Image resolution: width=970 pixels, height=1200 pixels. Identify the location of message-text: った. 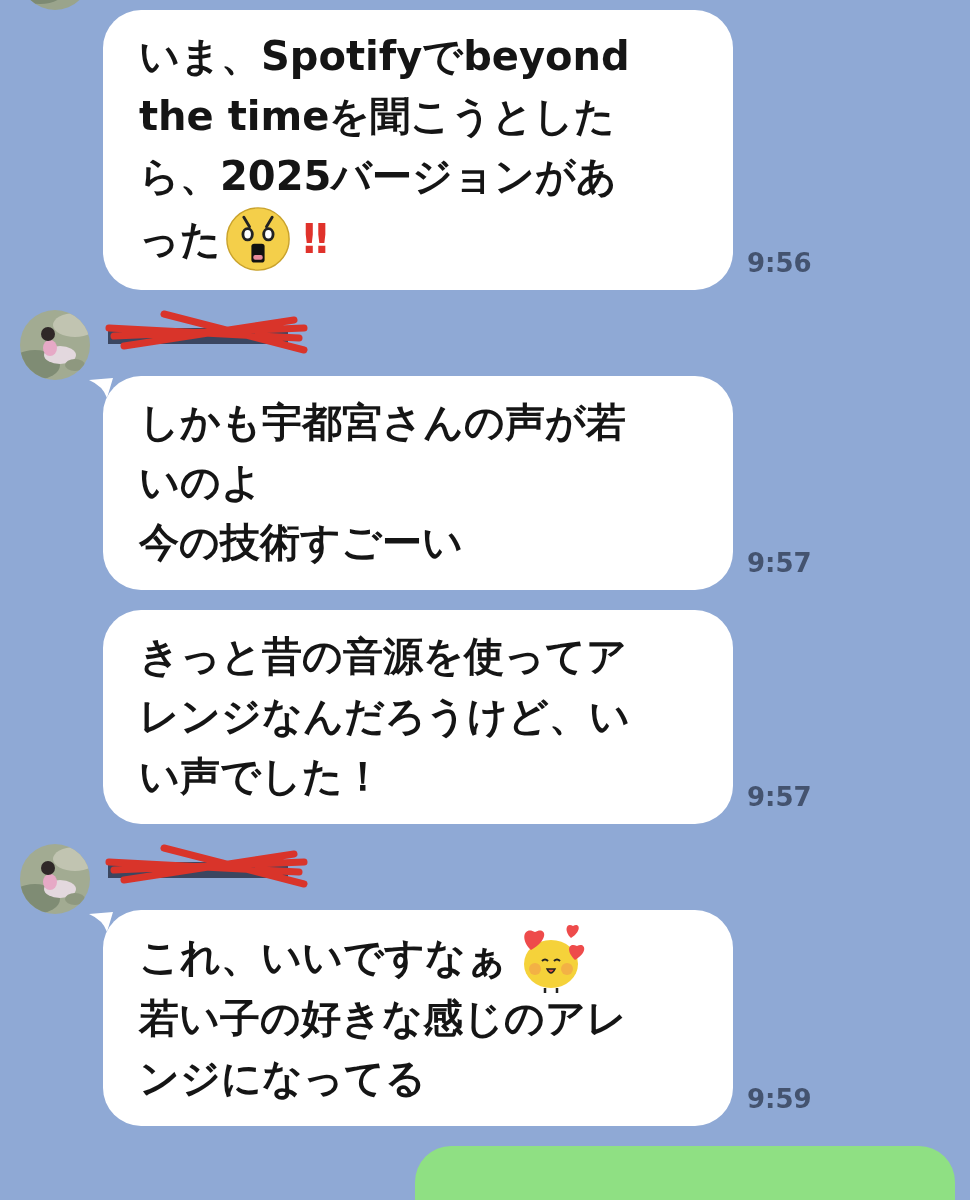
(180, 239).